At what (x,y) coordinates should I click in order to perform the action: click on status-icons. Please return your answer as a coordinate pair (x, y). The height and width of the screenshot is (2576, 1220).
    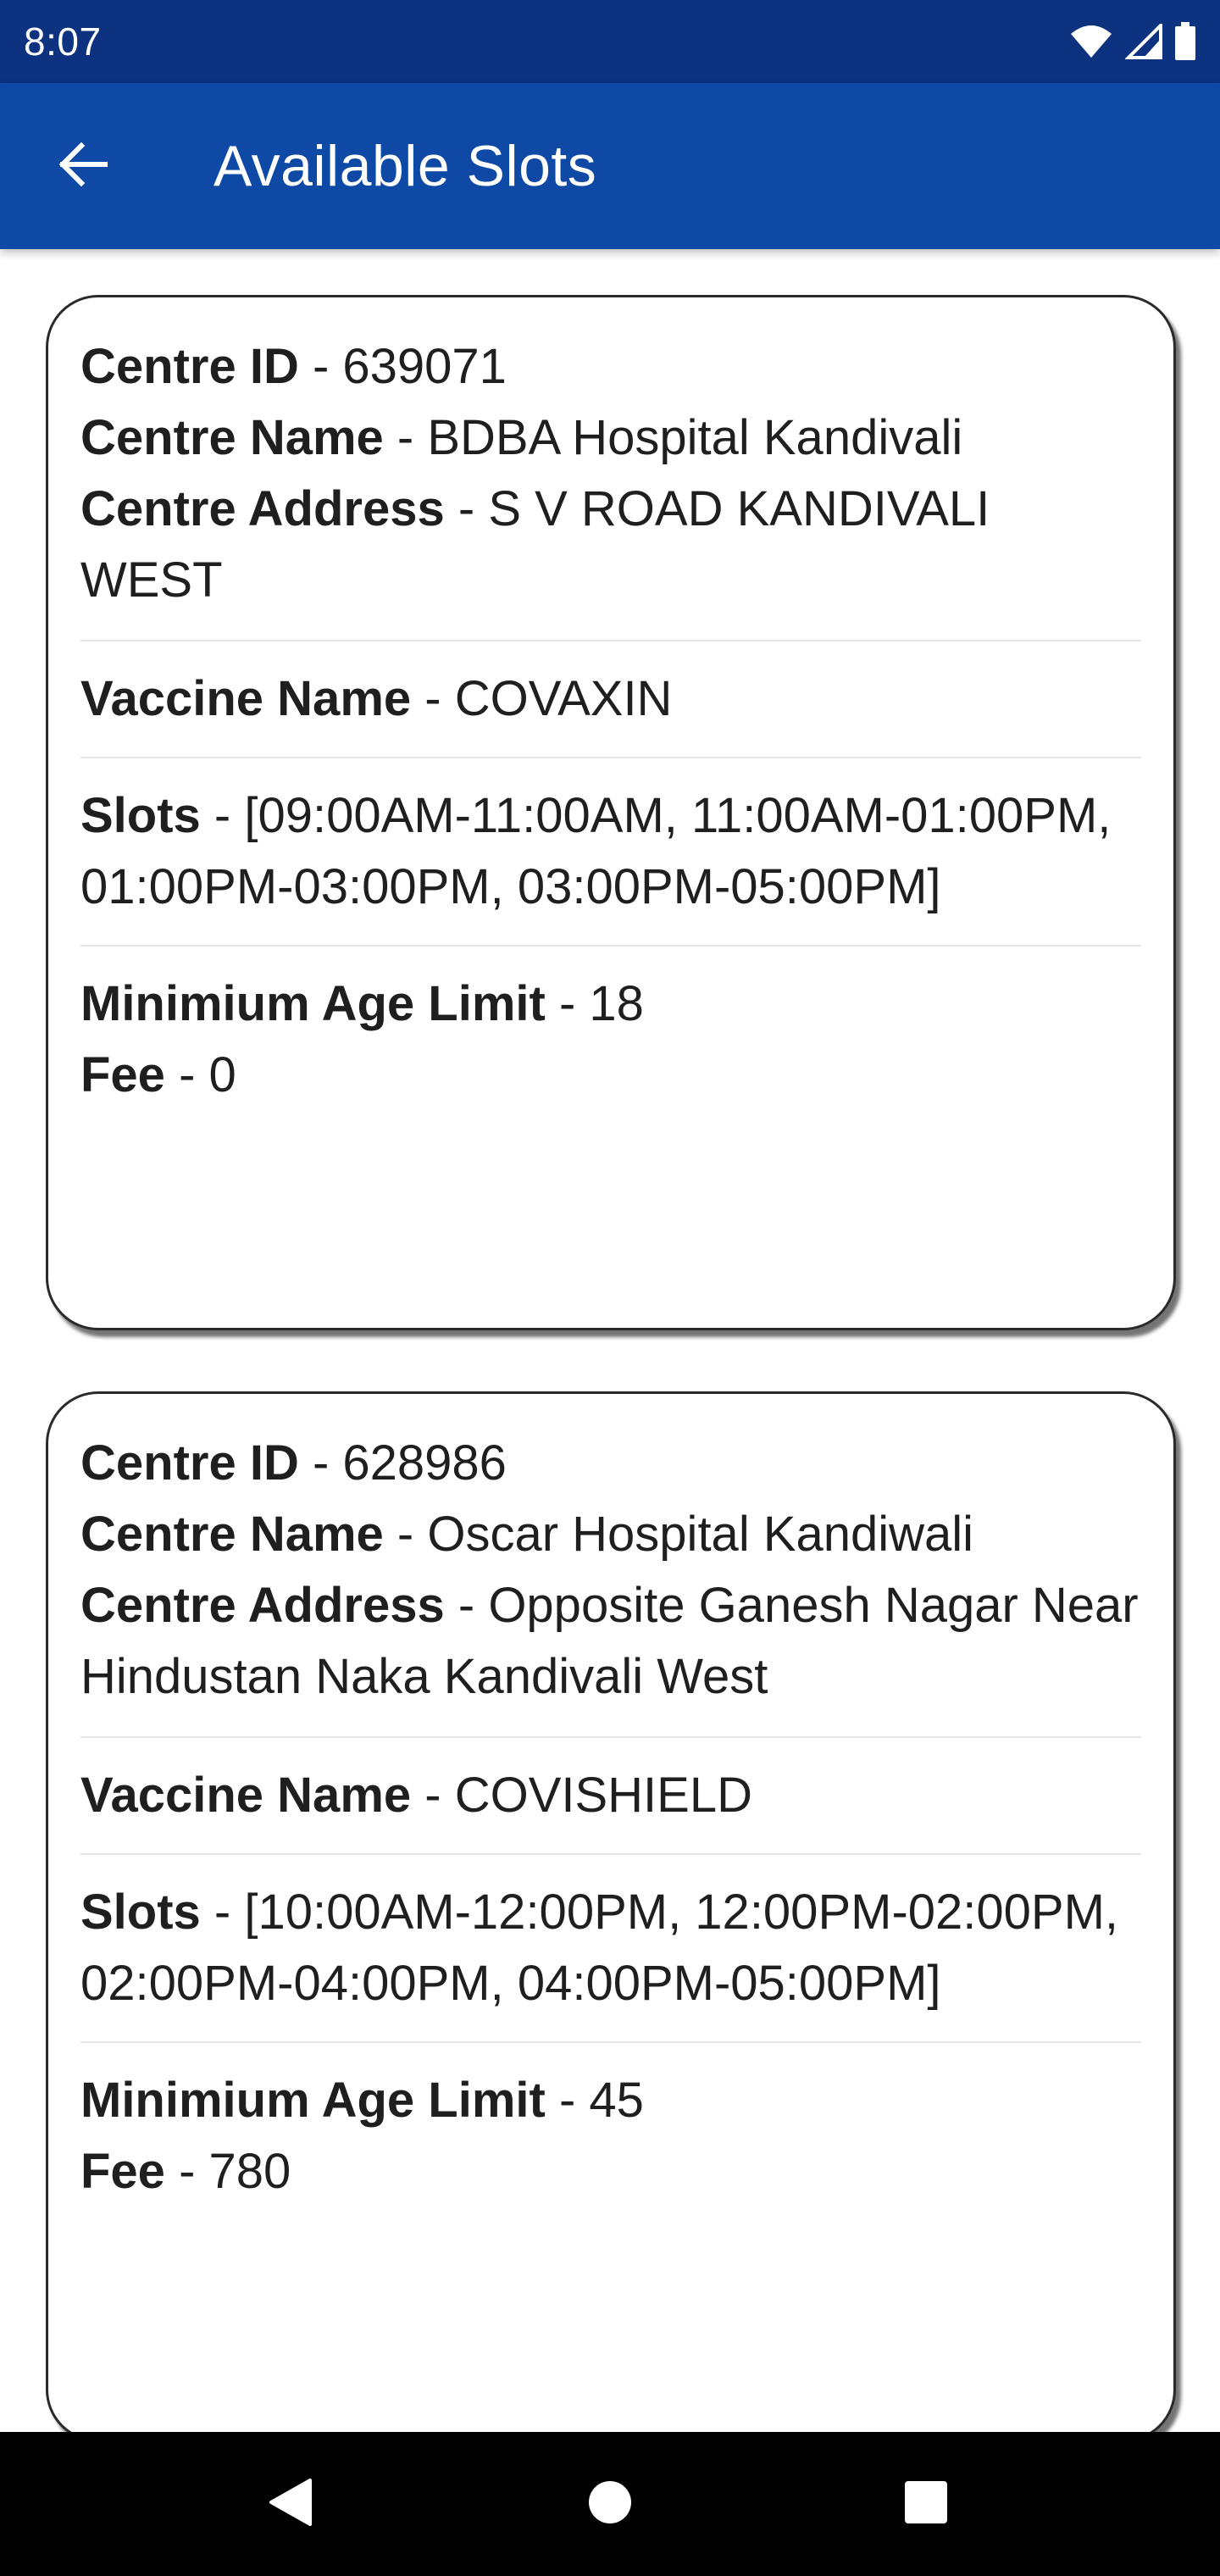
    Looking at the image, I should click on (1132, 41).